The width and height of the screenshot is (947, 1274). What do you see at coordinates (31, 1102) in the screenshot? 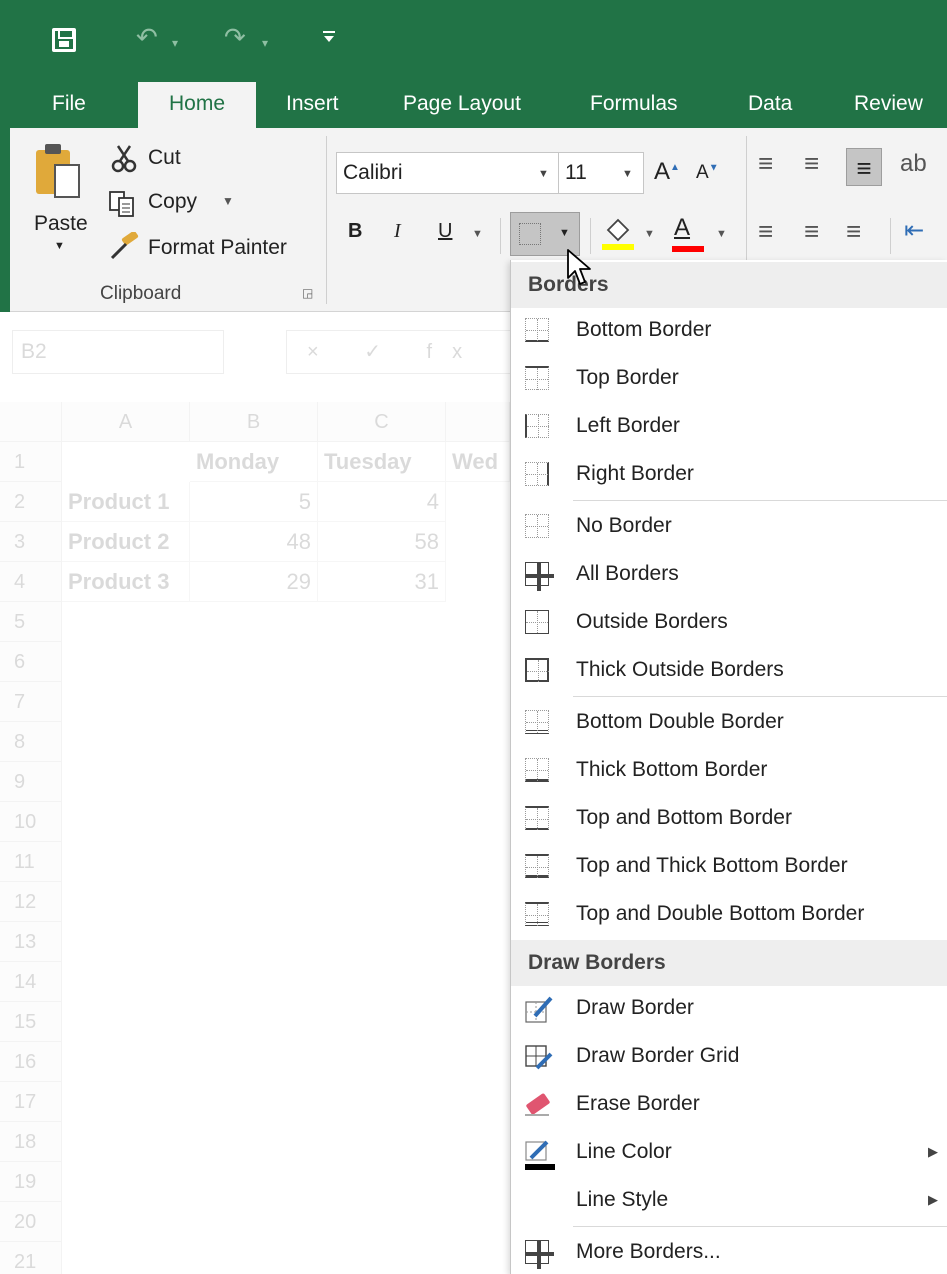
I see `row-header: 17` at bounding box center [31, 1102].